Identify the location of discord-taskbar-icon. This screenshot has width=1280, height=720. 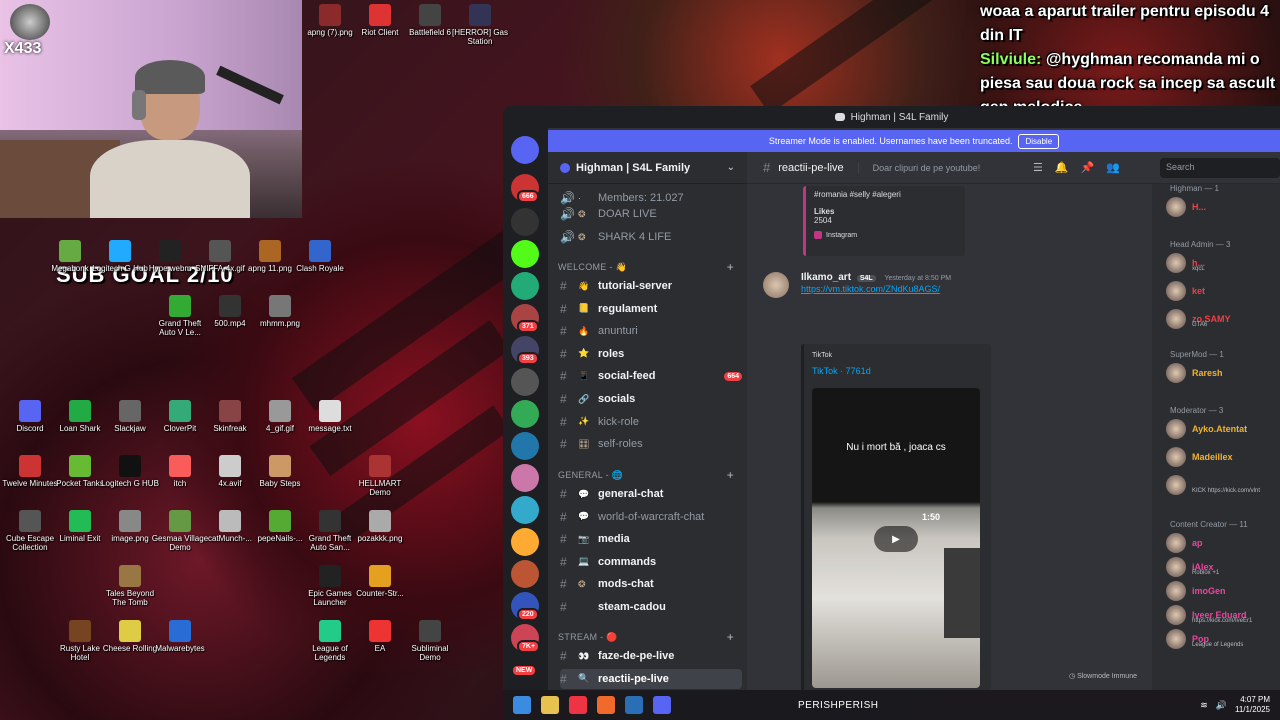
(662, 705).